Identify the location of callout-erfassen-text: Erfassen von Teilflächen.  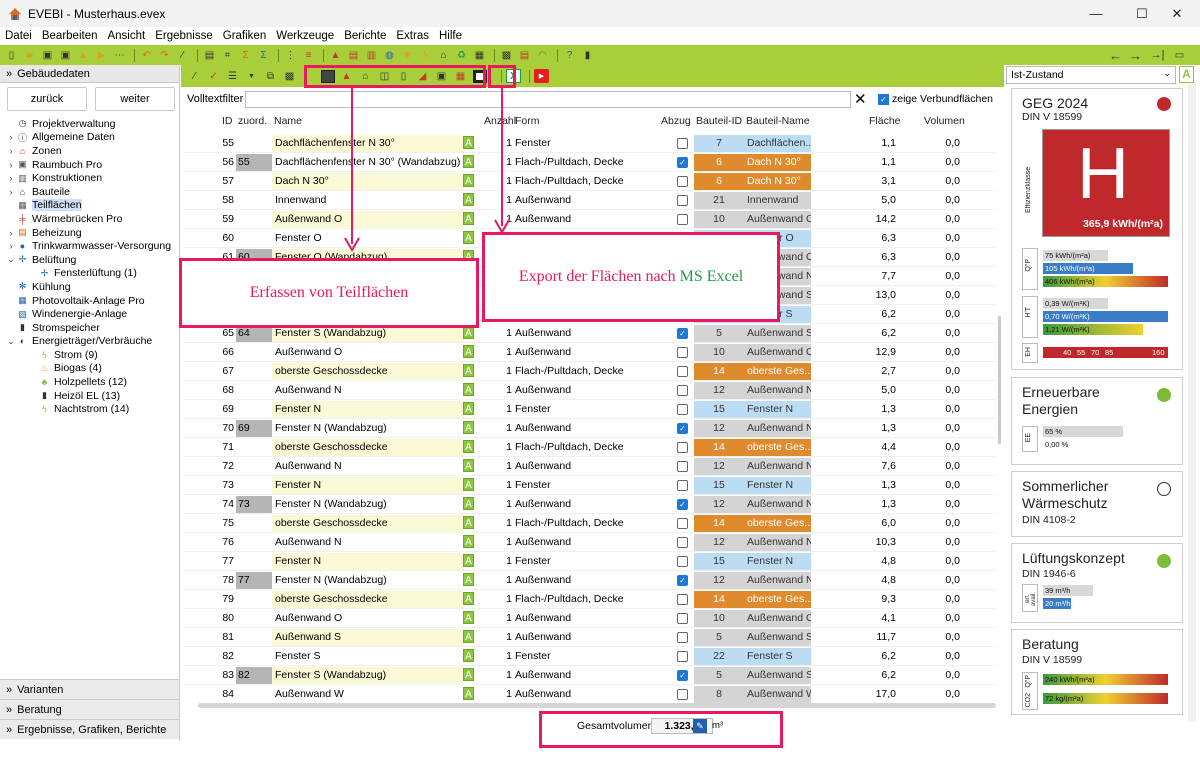
(329, 292).